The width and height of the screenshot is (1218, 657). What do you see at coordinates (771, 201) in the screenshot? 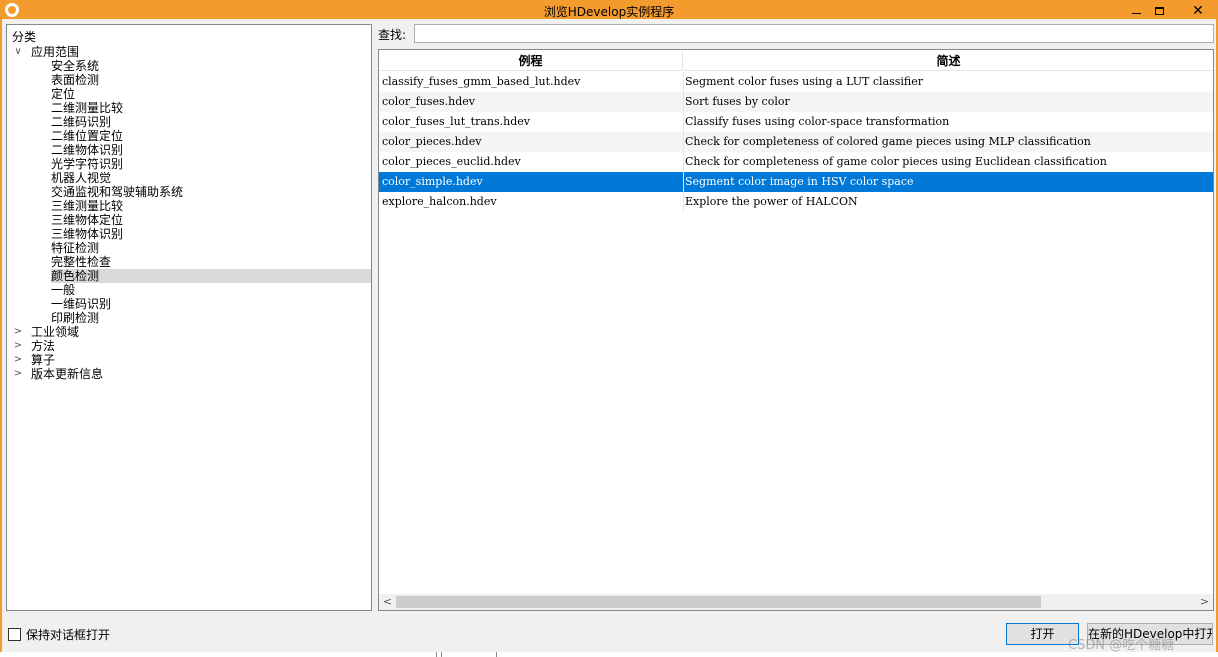
I see `cell-description: Explore the power of HALCON` at bounding box center [771, 201].